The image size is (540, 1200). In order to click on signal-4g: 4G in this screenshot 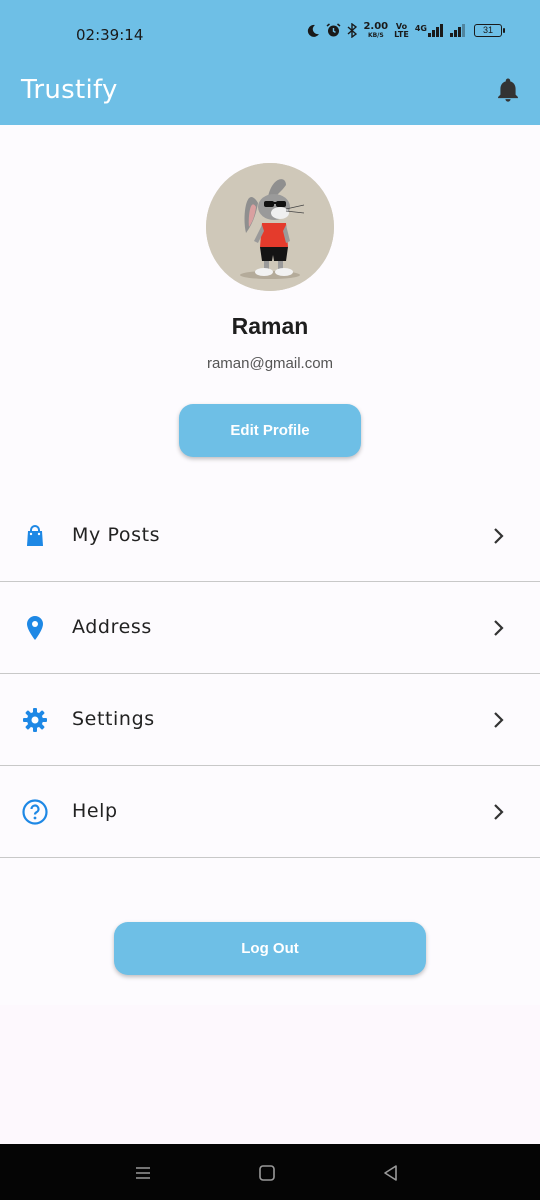, I will do `click(429, 30)`.